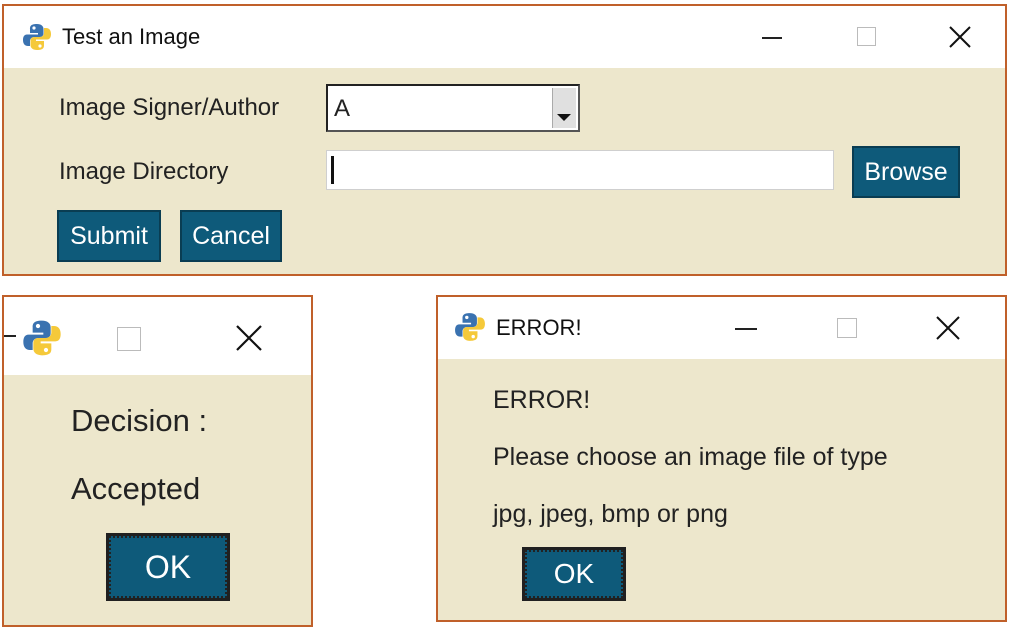  What do you see at coordinates (332, 170) in the screenshot?
I see `text-cursor` at bounding box center [332, 170].